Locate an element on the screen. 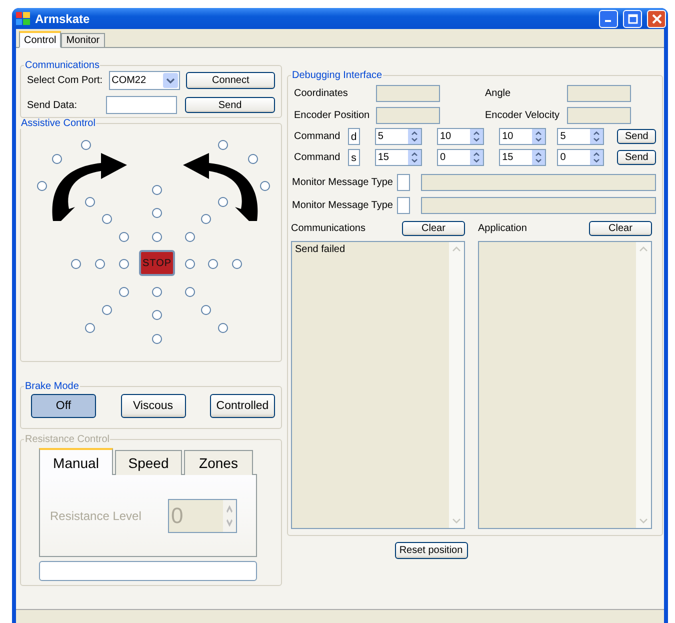  app-icon is located at coordinates (23, 18).